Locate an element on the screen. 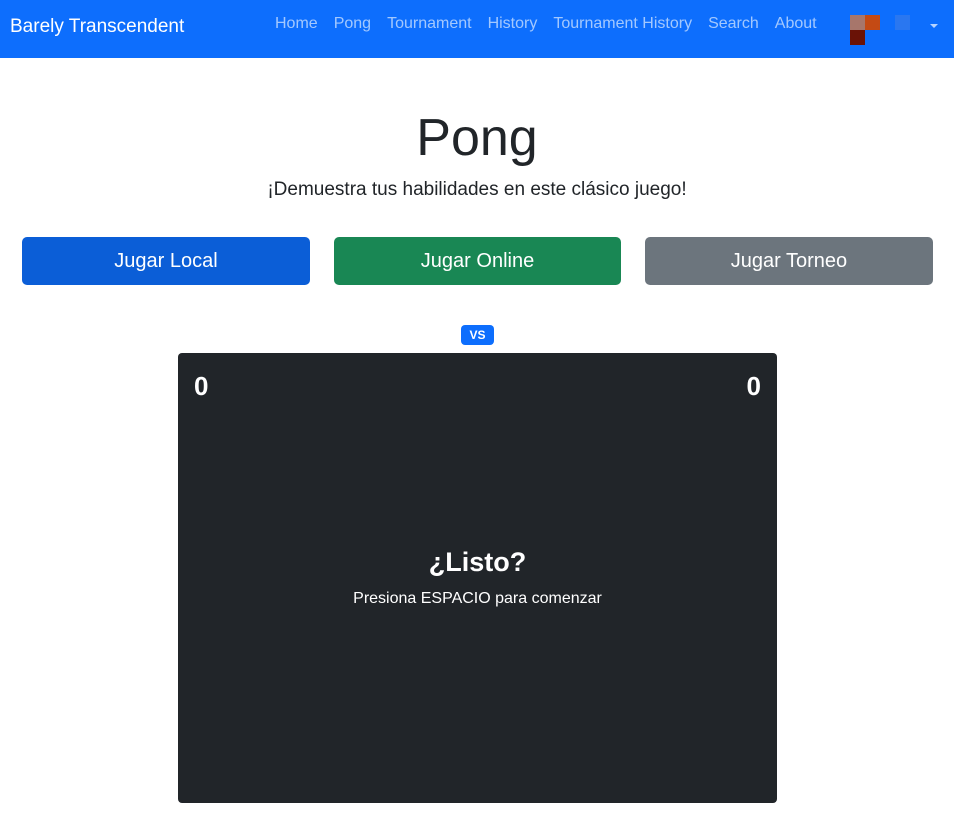 The height and width of the screenshot is (813, 954). play-local-button: Jugar Local is located at coordinates (166, 261).